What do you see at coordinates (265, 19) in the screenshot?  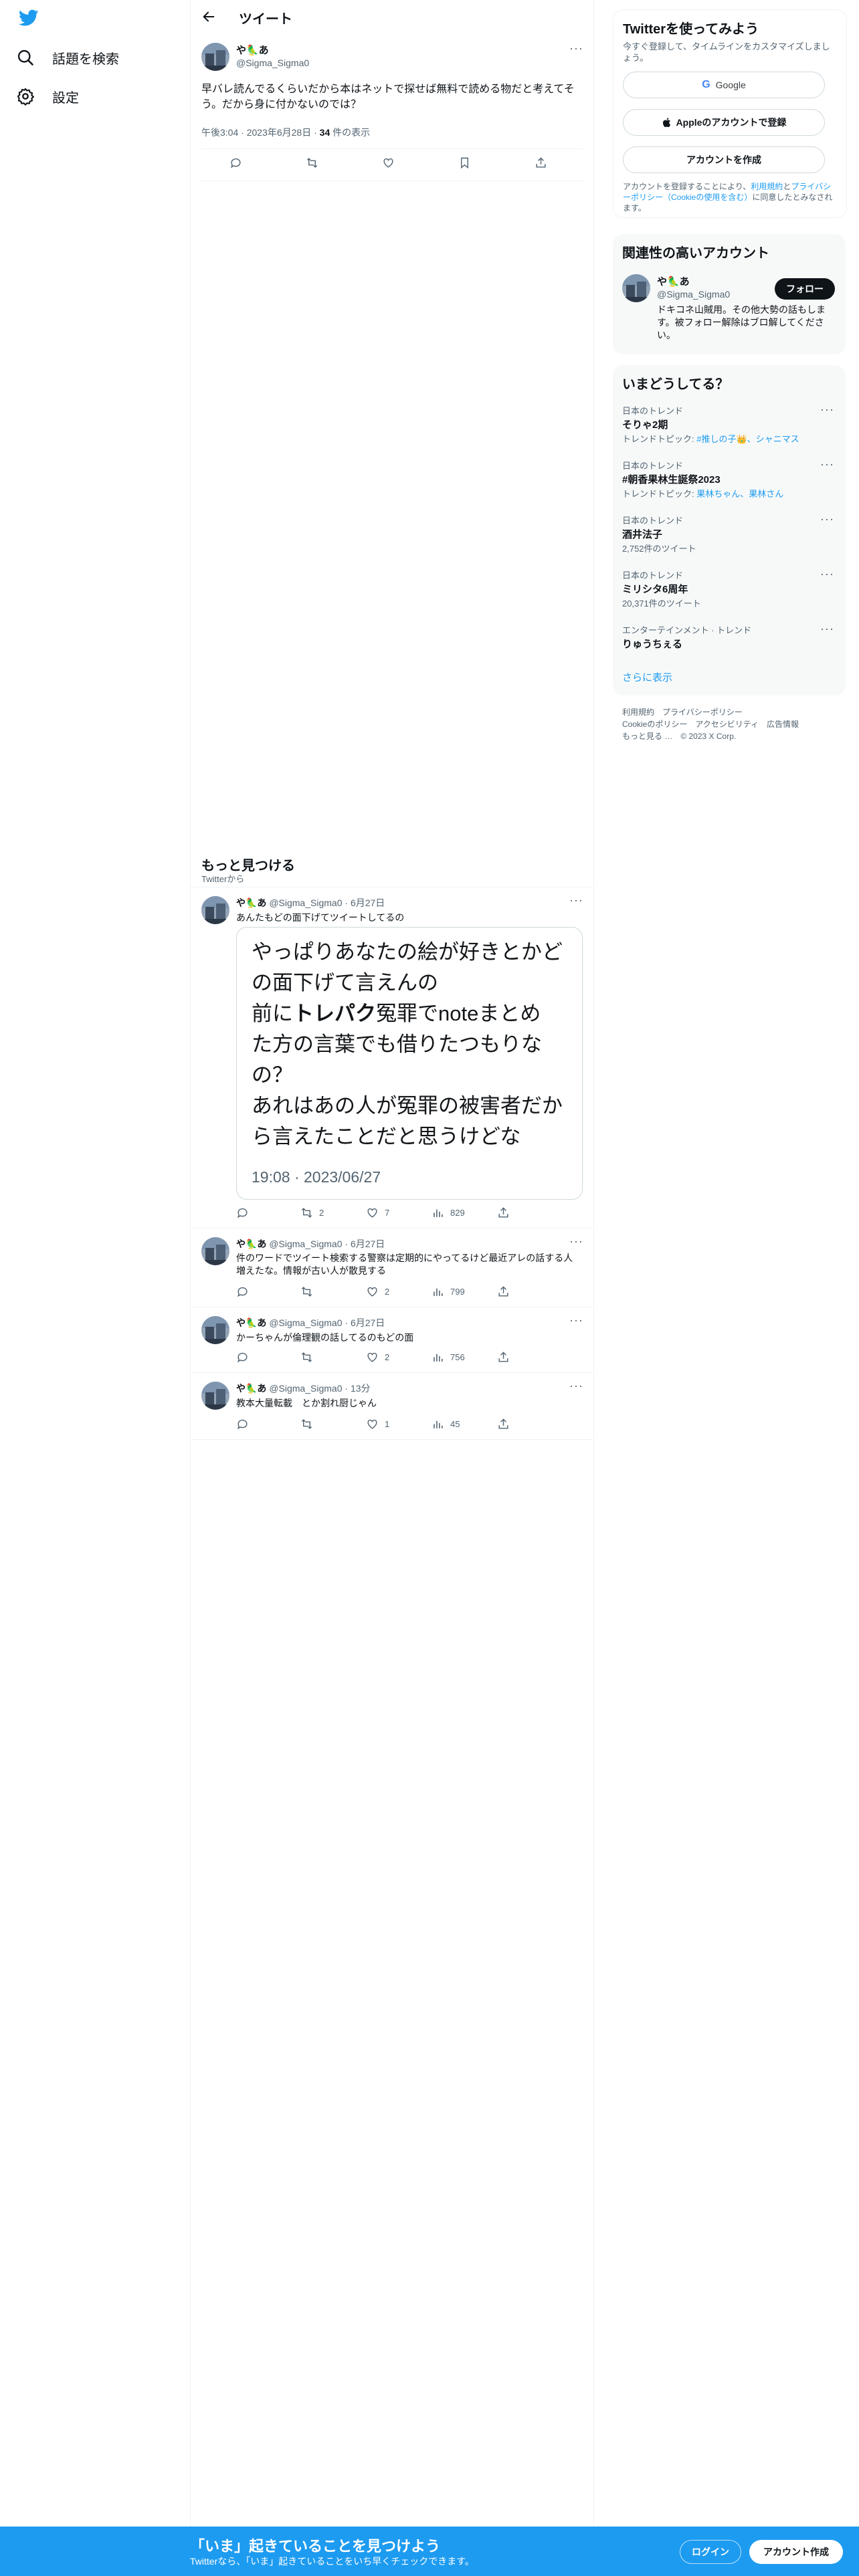 I see `page-title: ツイート` at bounding box center [265, 19].